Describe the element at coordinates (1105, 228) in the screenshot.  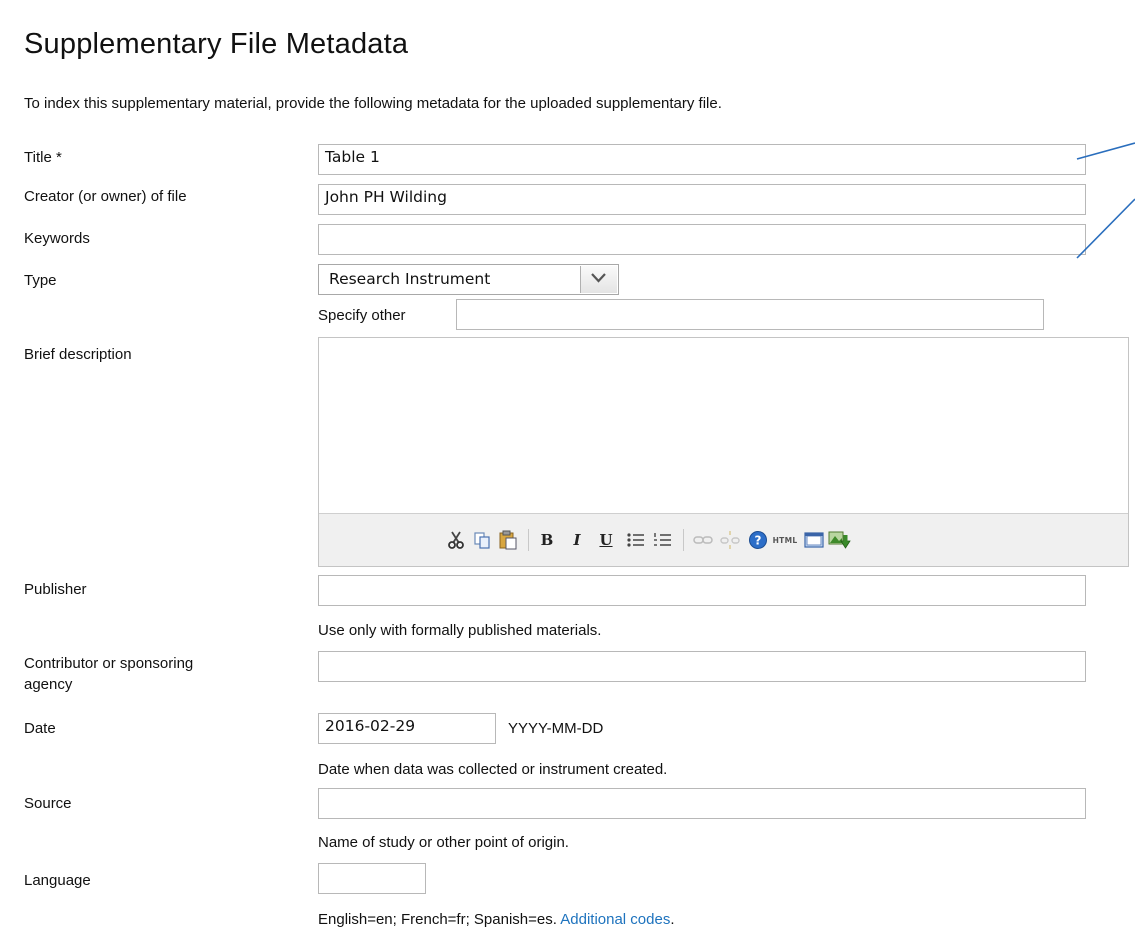
I see `annotation-line-keywords` at that location.